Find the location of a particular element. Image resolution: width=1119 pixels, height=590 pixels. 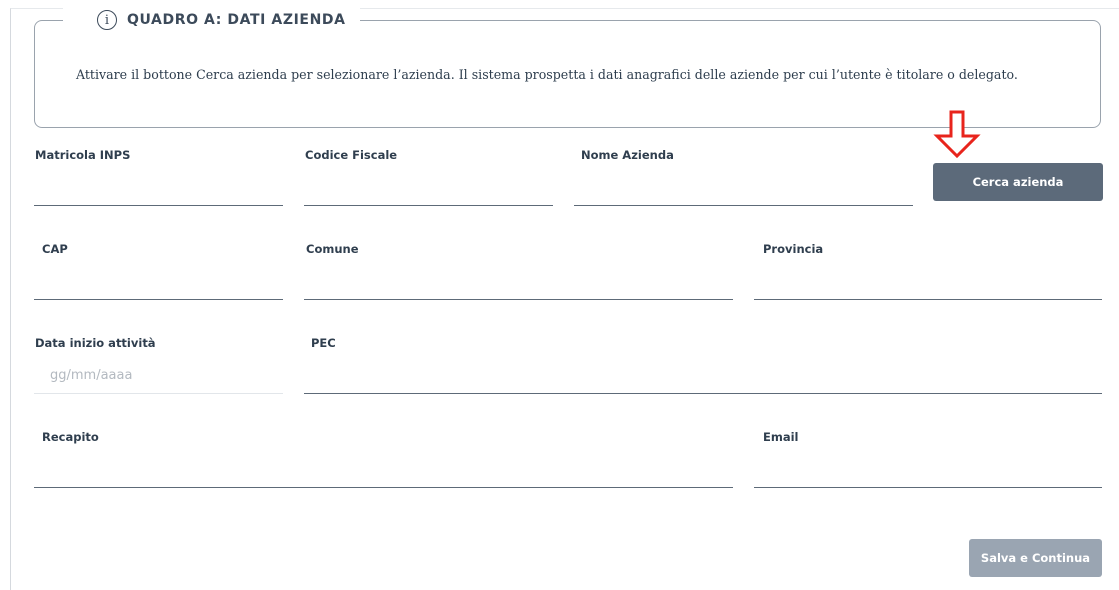

pec-label: PEC is located at coordinates (323, 343).